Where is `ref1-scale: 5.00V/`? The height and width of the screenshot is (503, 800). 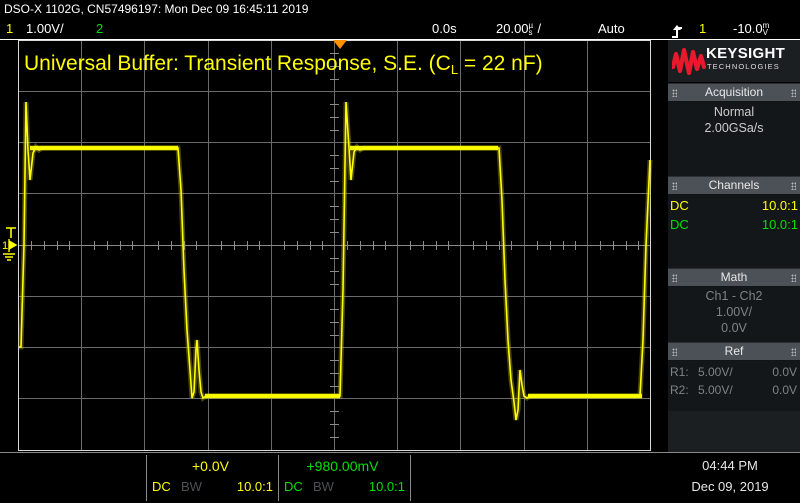 ref1-scale: 5.00V/ is located at coordinates (715, 372).